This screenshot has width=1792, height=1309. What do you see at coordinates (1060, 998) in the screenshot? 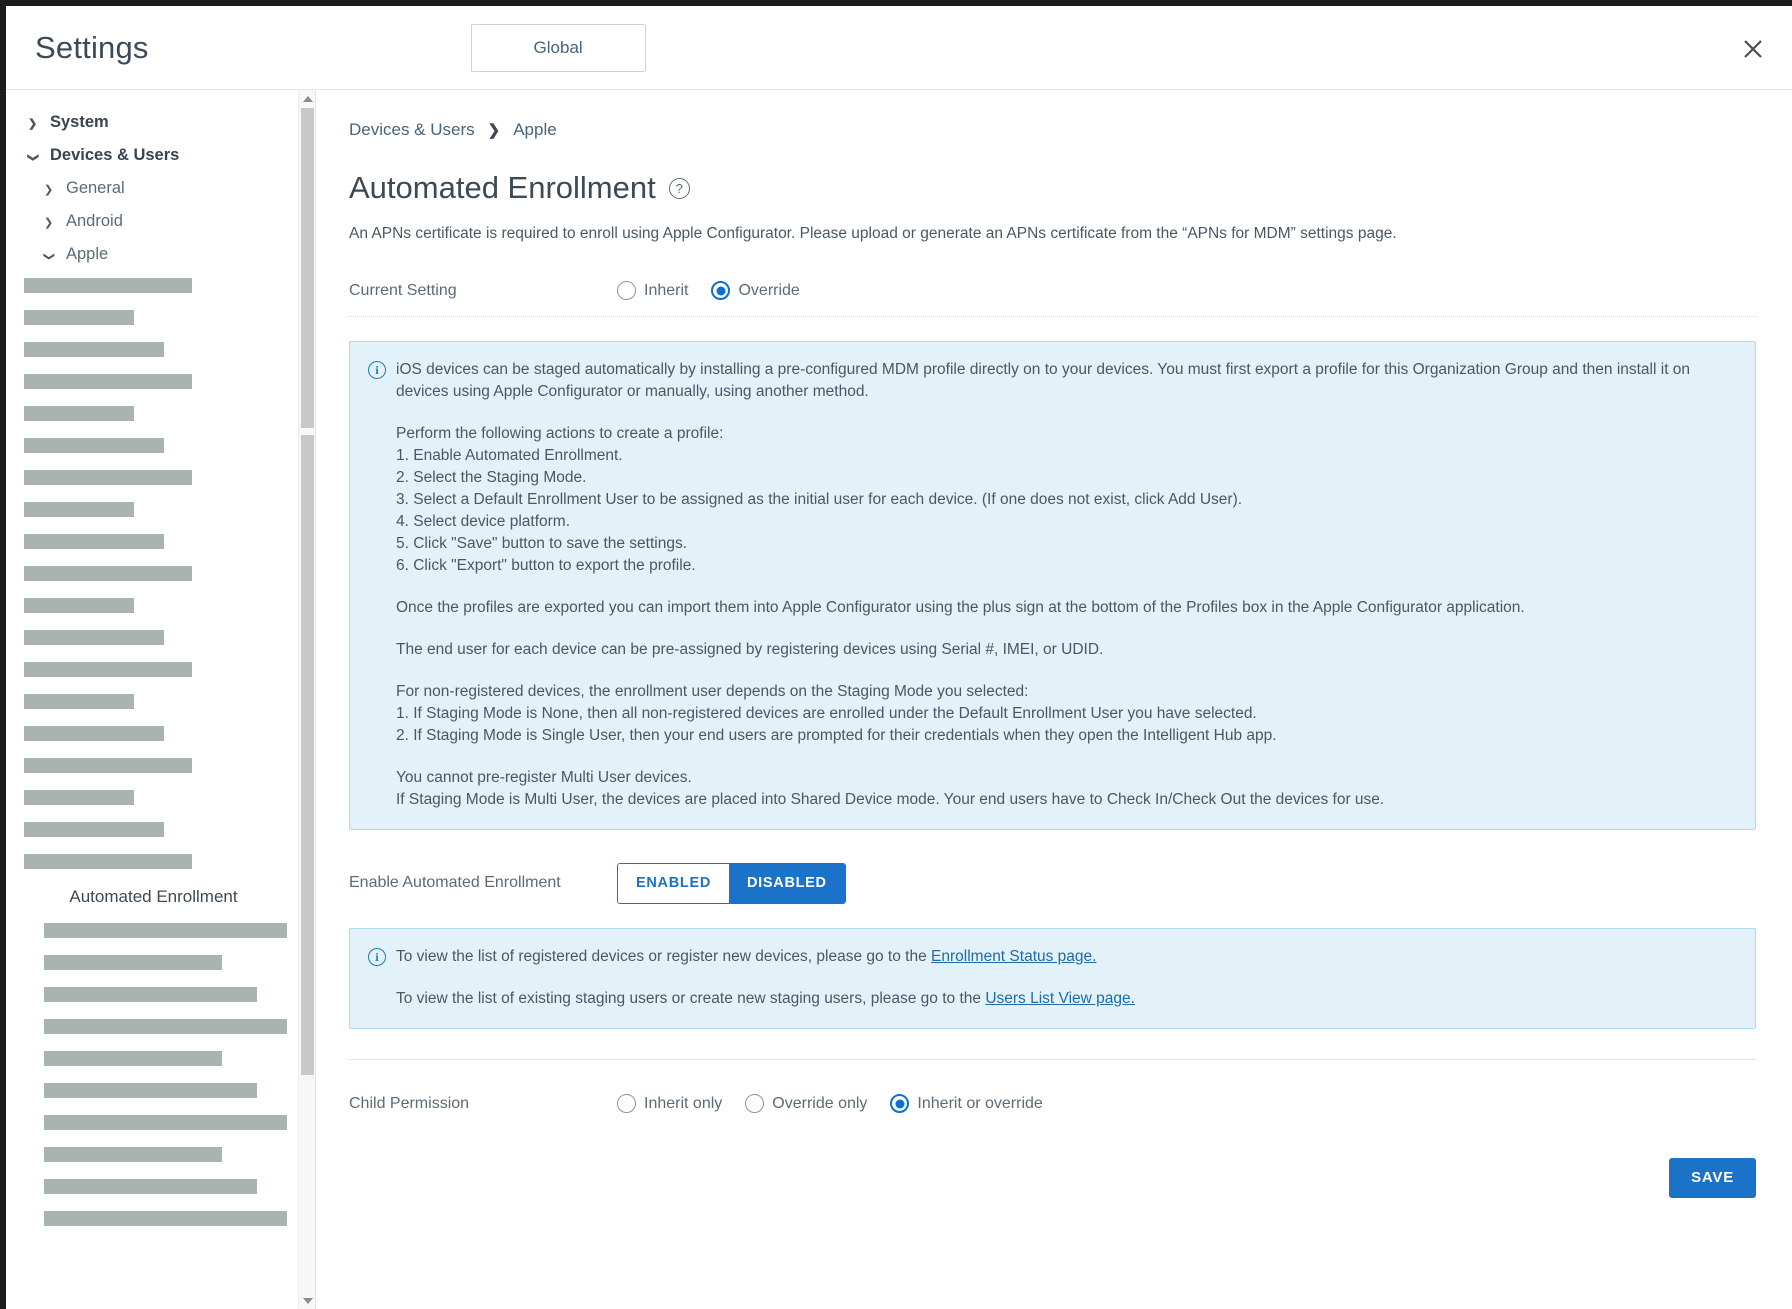
I see `users-list-view-page-link: Users List View page.` at bounding box center [1060, 998].